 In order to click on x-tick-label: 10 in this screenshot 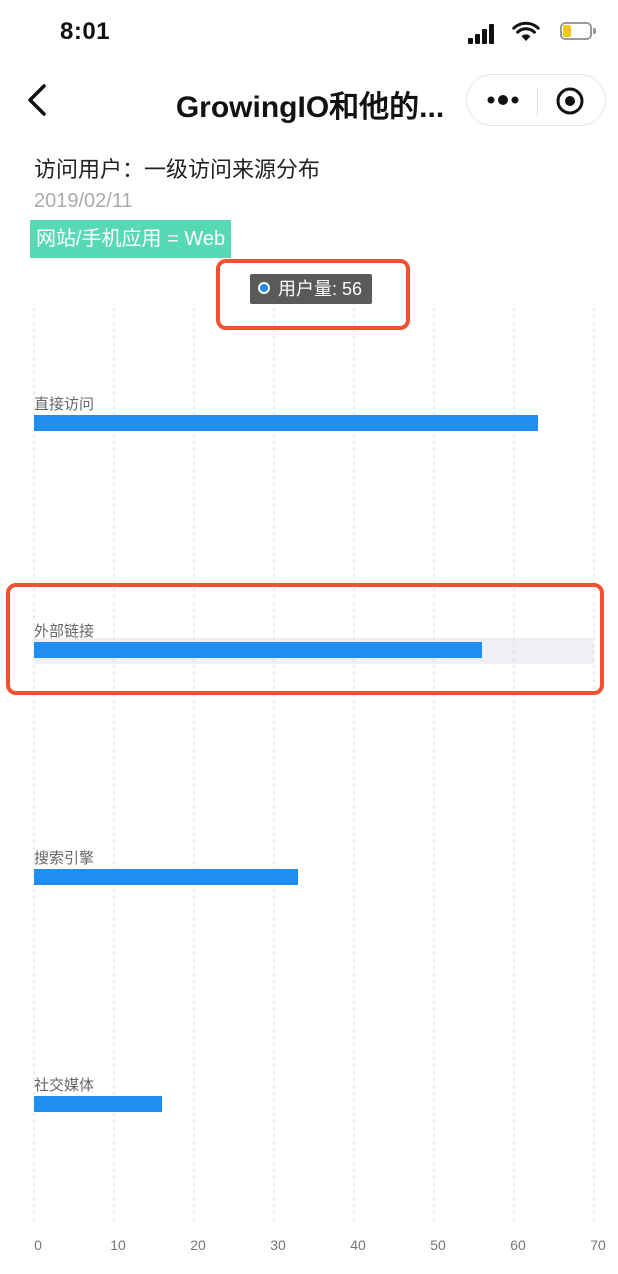, I will do `click(118, 1245)`.